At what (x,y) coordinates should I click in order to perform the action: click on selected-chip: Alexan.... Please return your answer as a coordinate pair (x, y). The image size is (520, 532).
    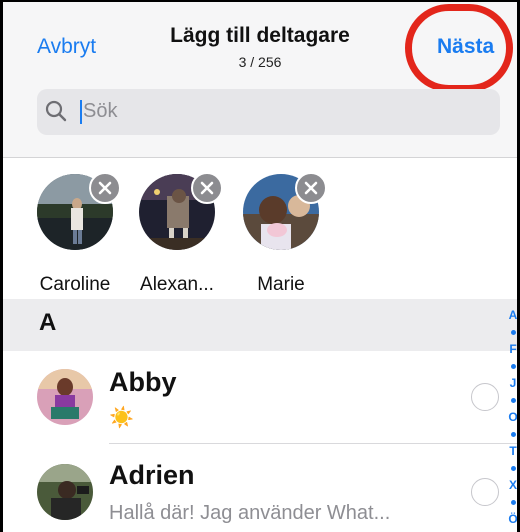
    Looking at the image, I should click on (182, 233).